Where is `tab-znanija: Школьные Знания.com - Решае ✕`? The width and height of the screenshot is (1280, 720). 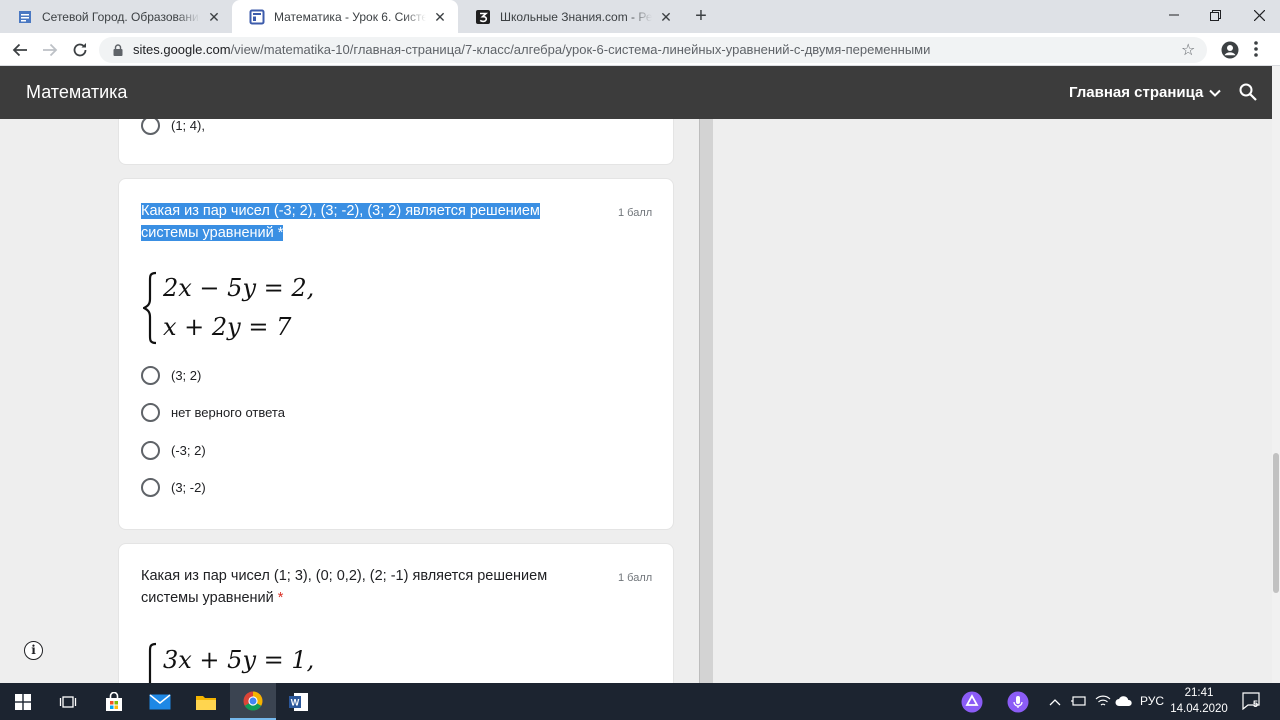
tab-znanija: Школьные Знания.com - Решае ✕ is located at coordinates (571, 16).